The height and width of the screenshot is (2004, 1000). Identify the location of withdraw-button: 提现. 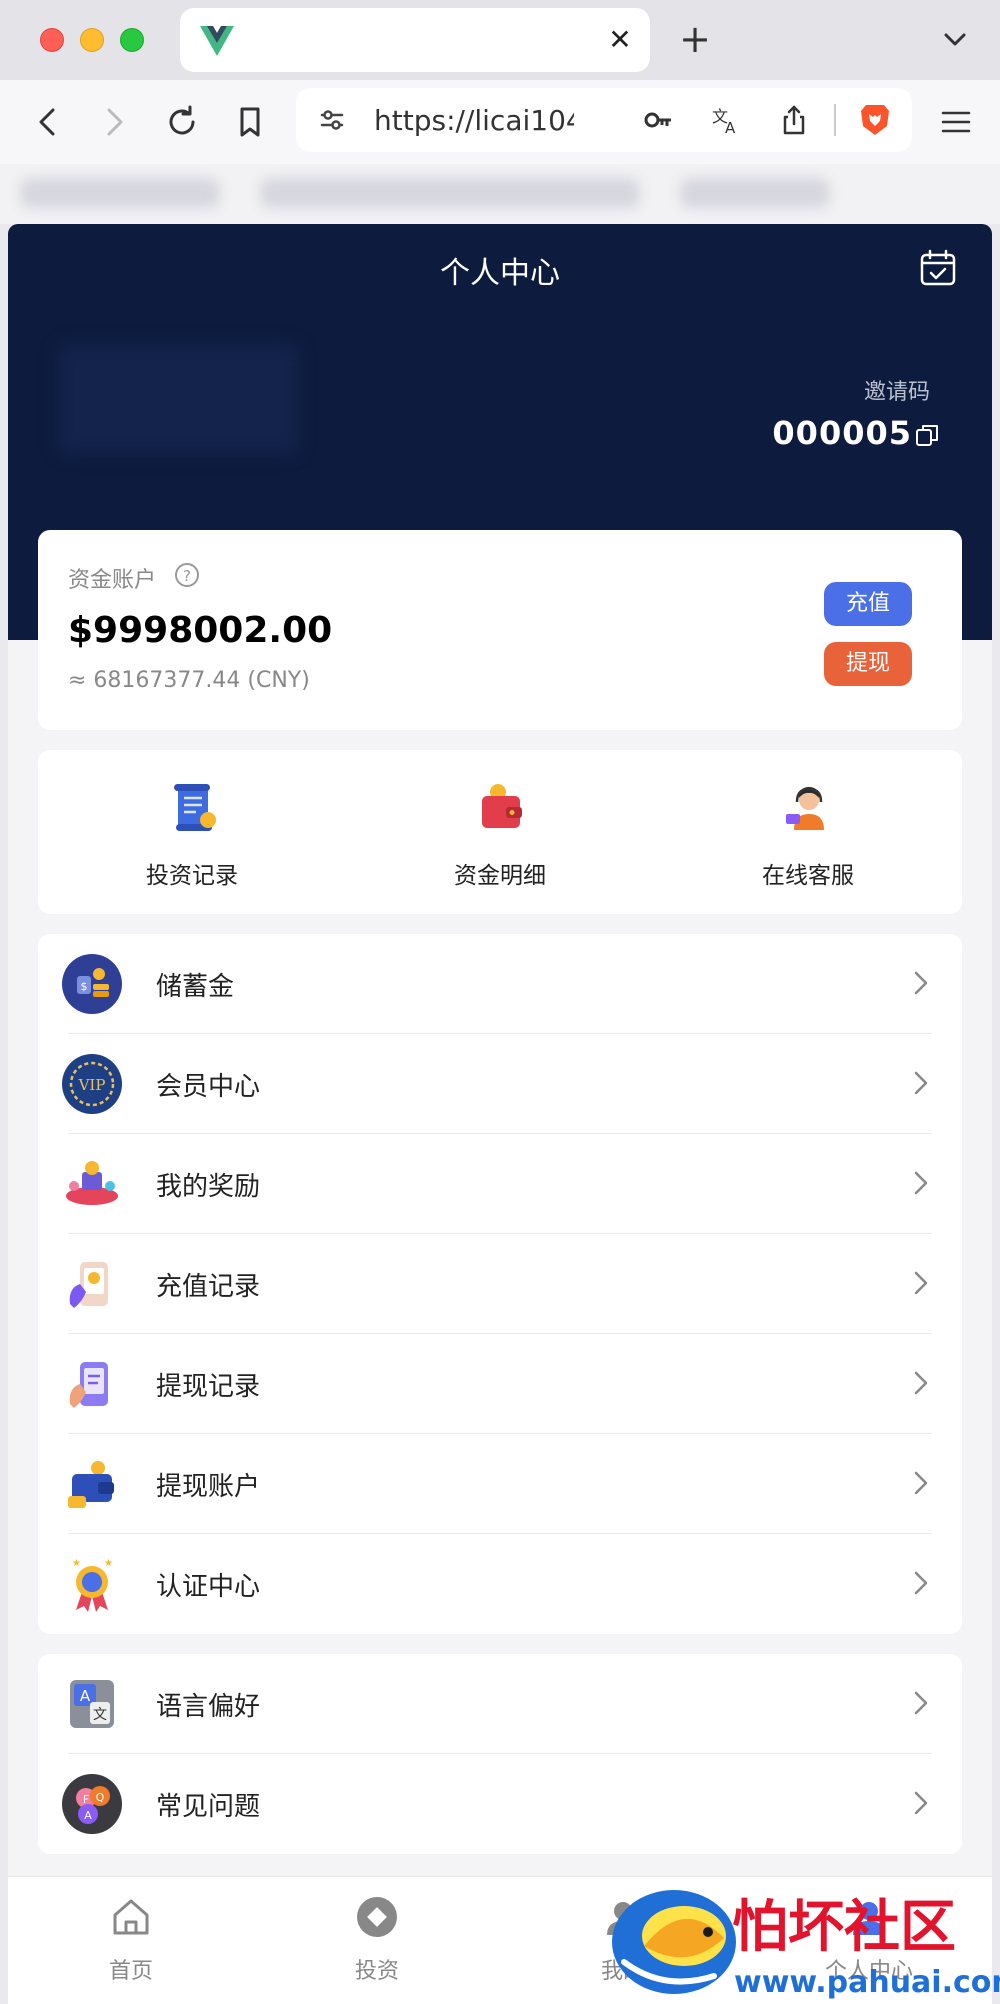
(868, 664).